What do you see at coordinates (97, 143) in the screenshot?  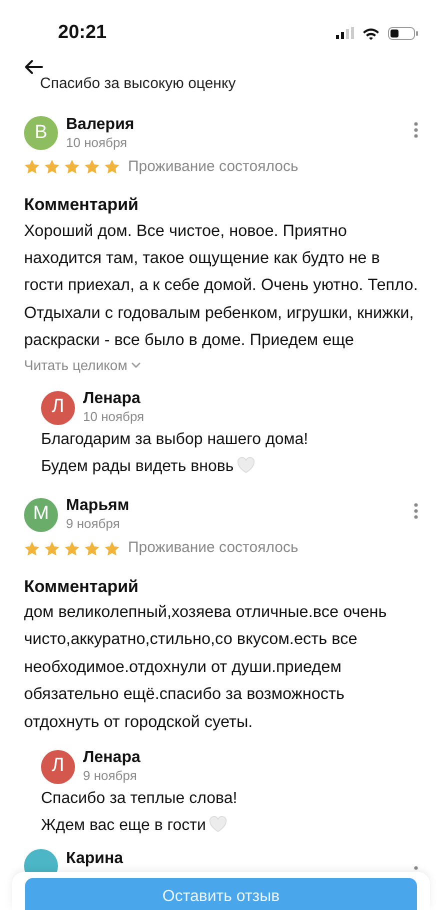 I see `review-date: 10 ноября` at bounding box center [97, 143].